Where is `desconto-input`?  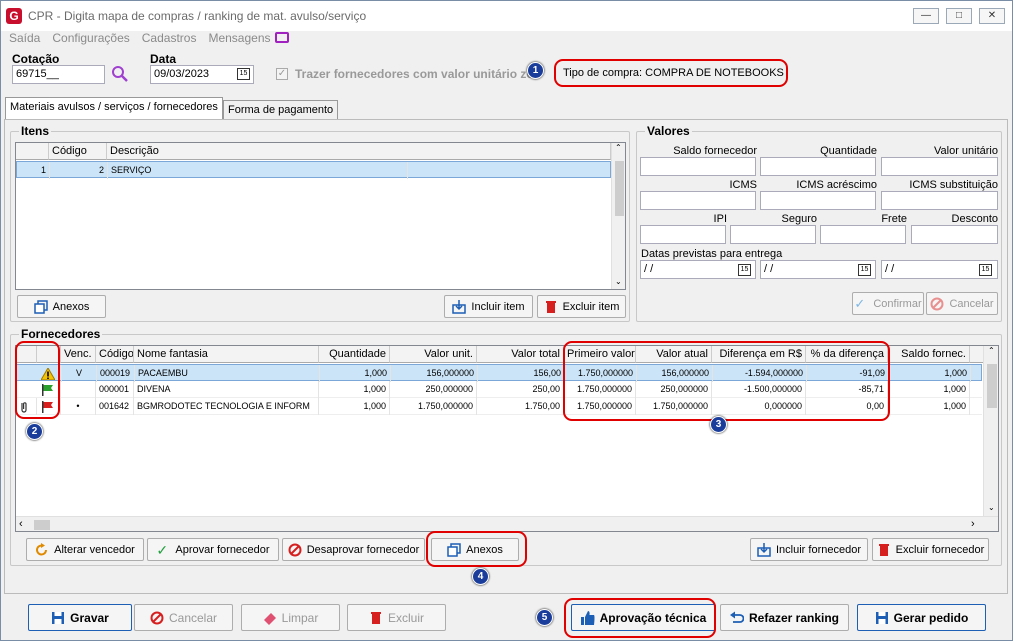
desconto-input is located at coordinates (954, 234).